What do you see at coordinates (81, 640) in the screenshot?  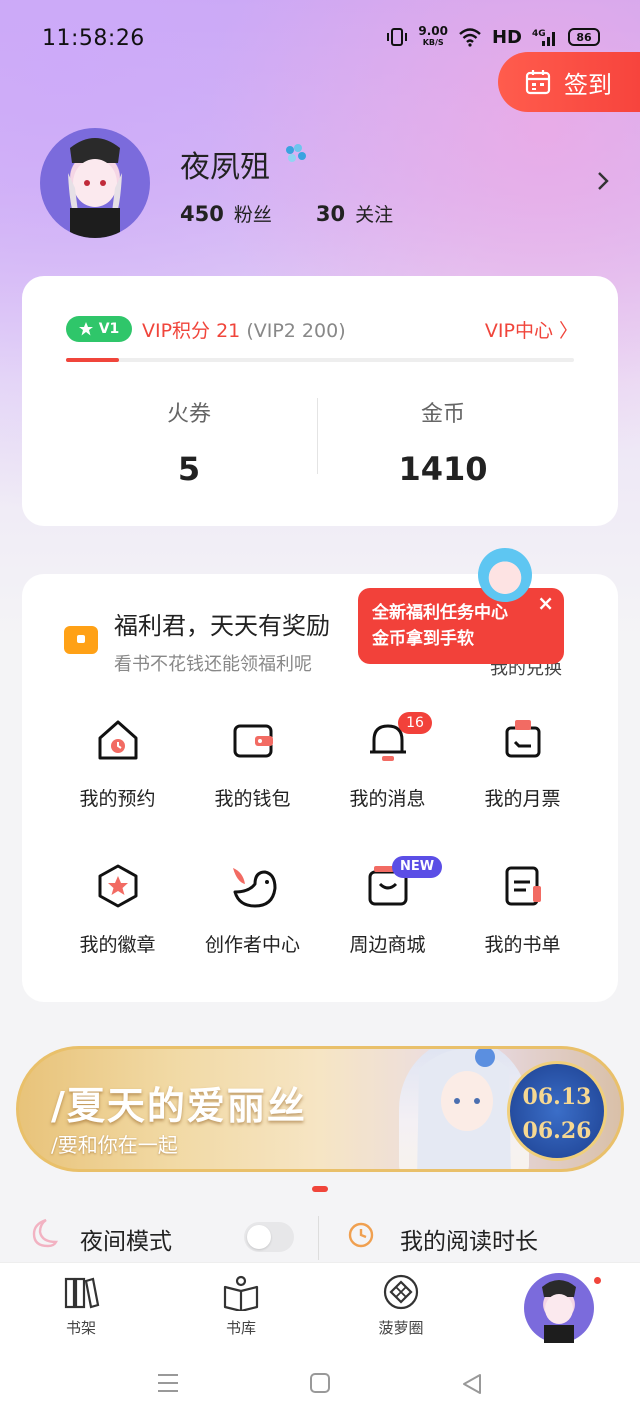 I see `treasure-chest-icon` at bounding box center [81, 640].